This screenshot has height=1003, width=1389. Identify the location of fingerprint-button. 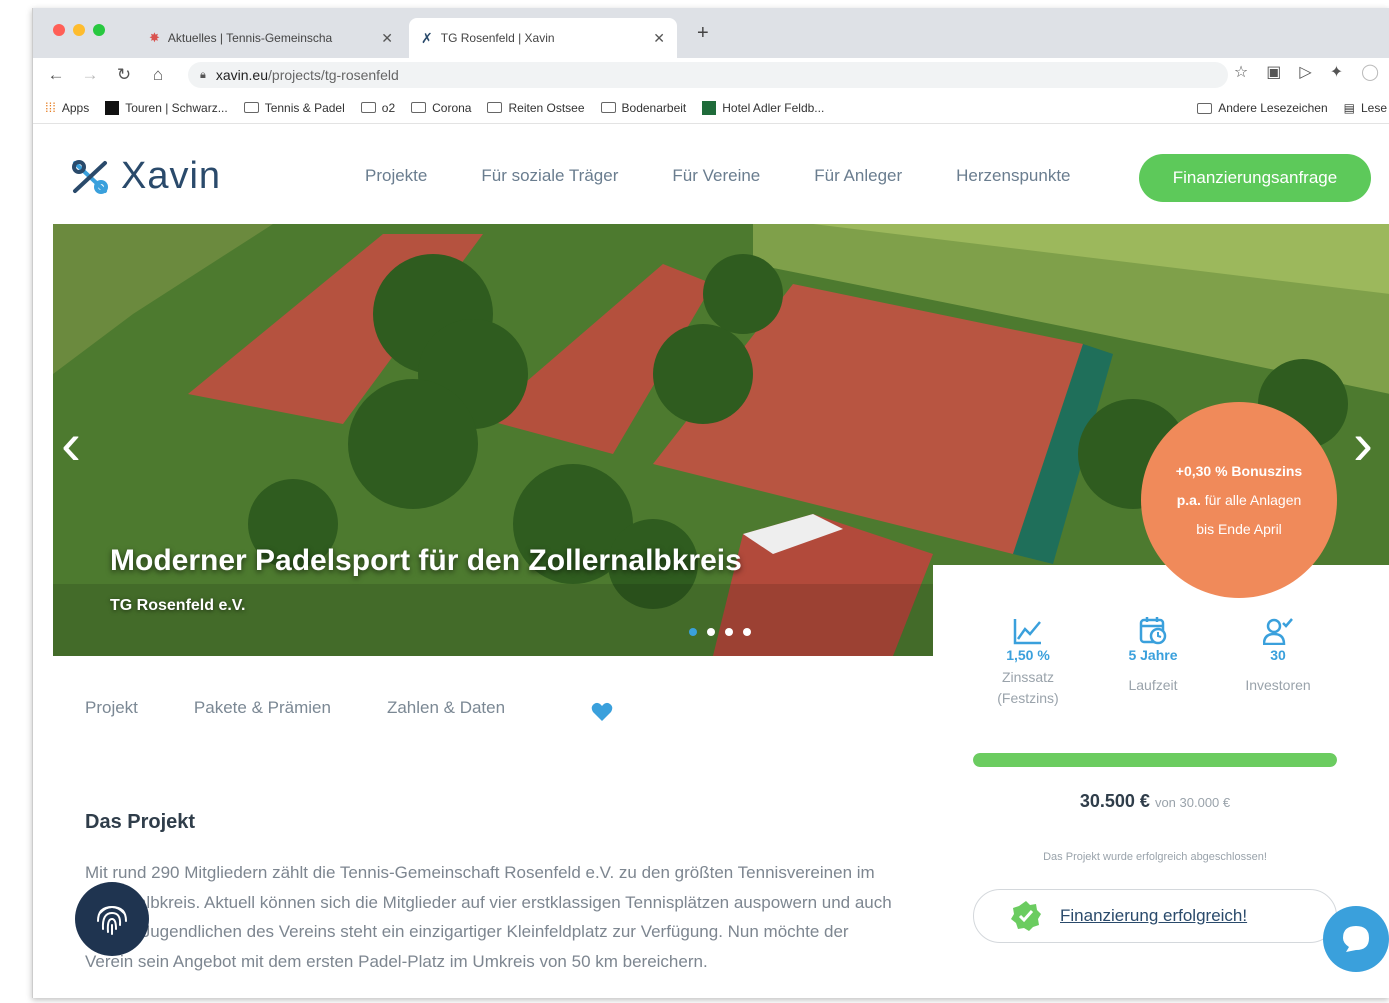
(112, 919).